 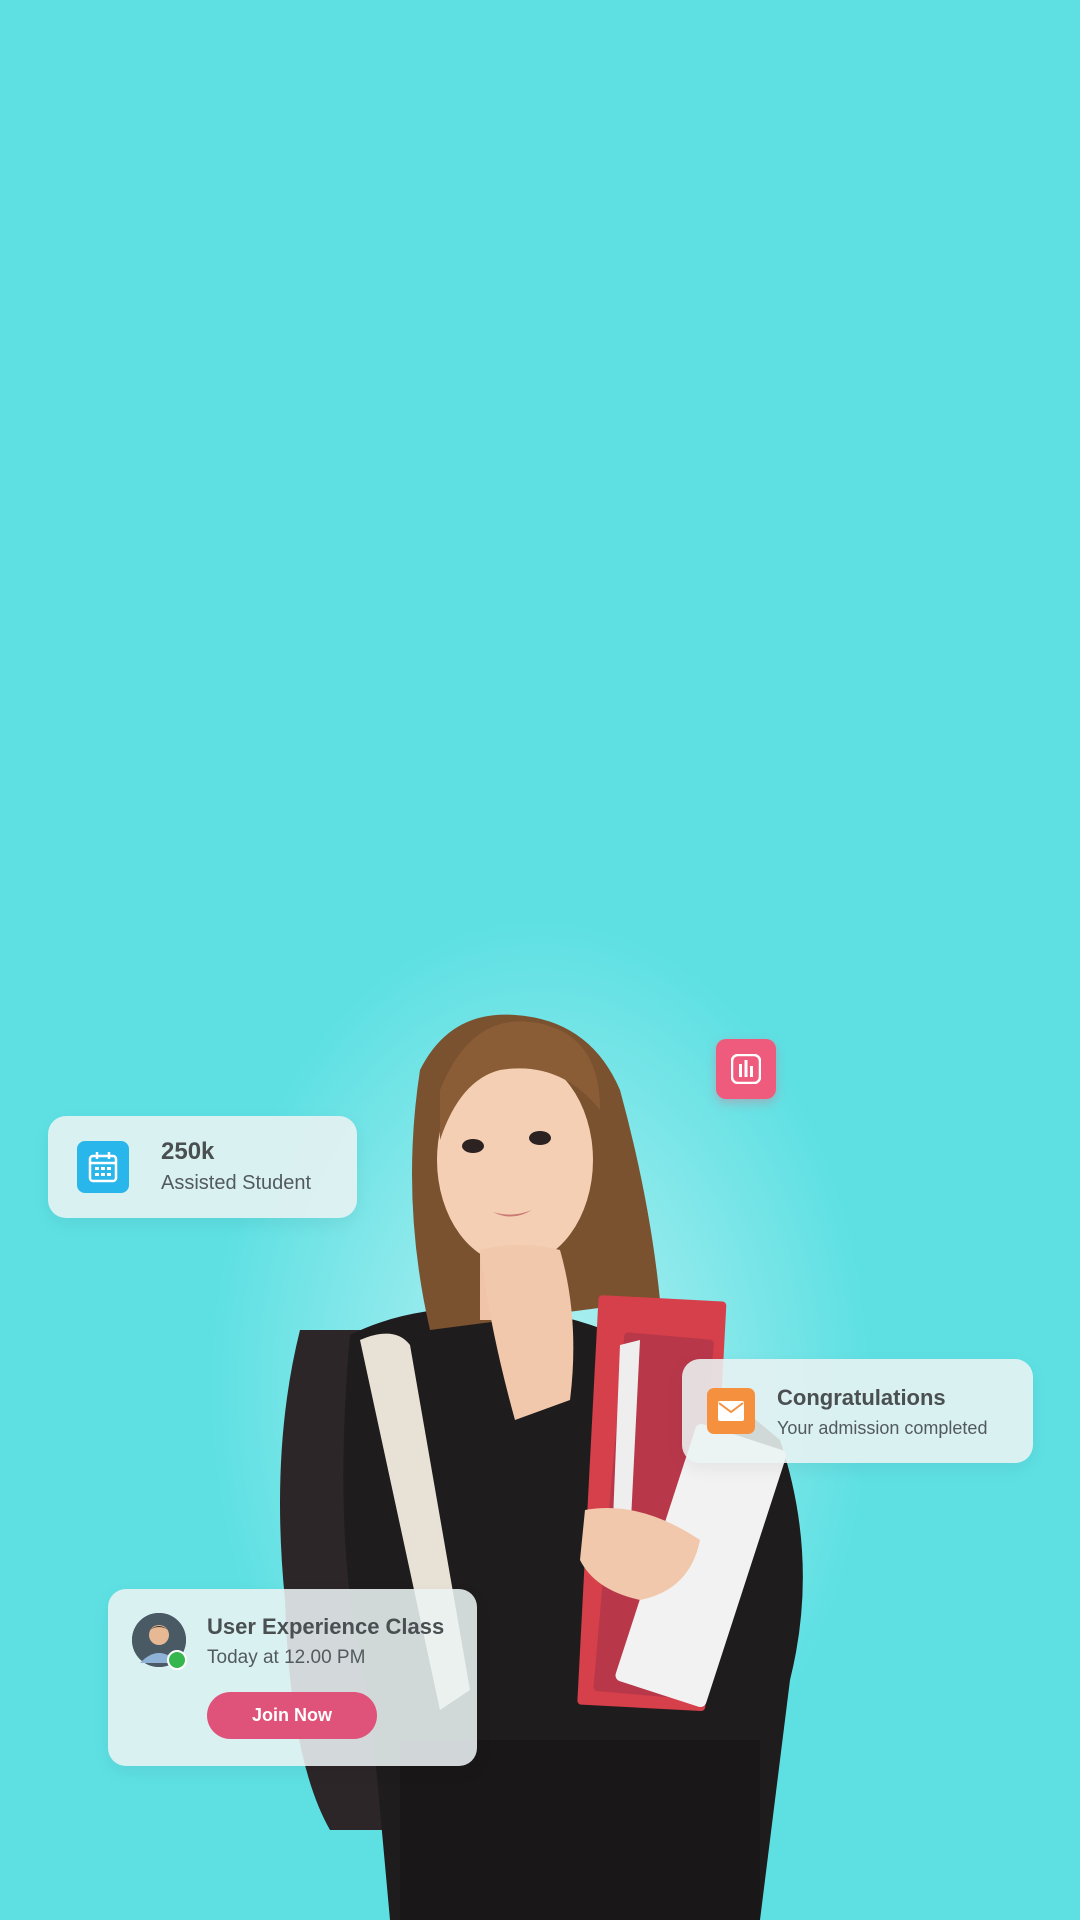 I want to click on bar-chart-icon, so click(x=746, y=1069).